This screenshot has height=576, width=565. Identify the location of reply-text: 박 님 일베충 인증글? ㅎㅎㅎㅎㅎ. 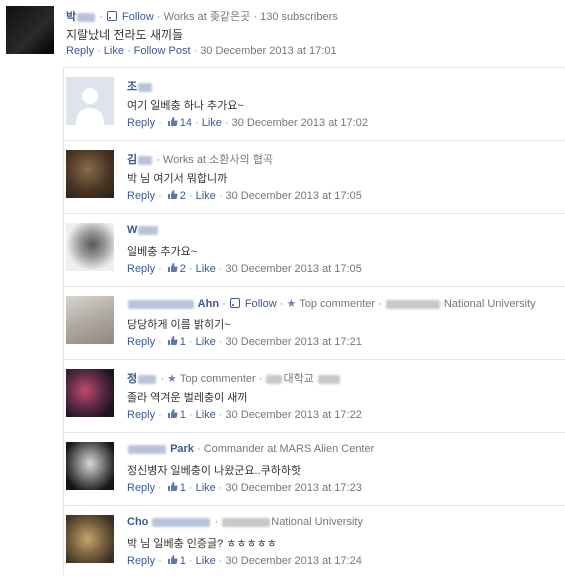
(202, 544).